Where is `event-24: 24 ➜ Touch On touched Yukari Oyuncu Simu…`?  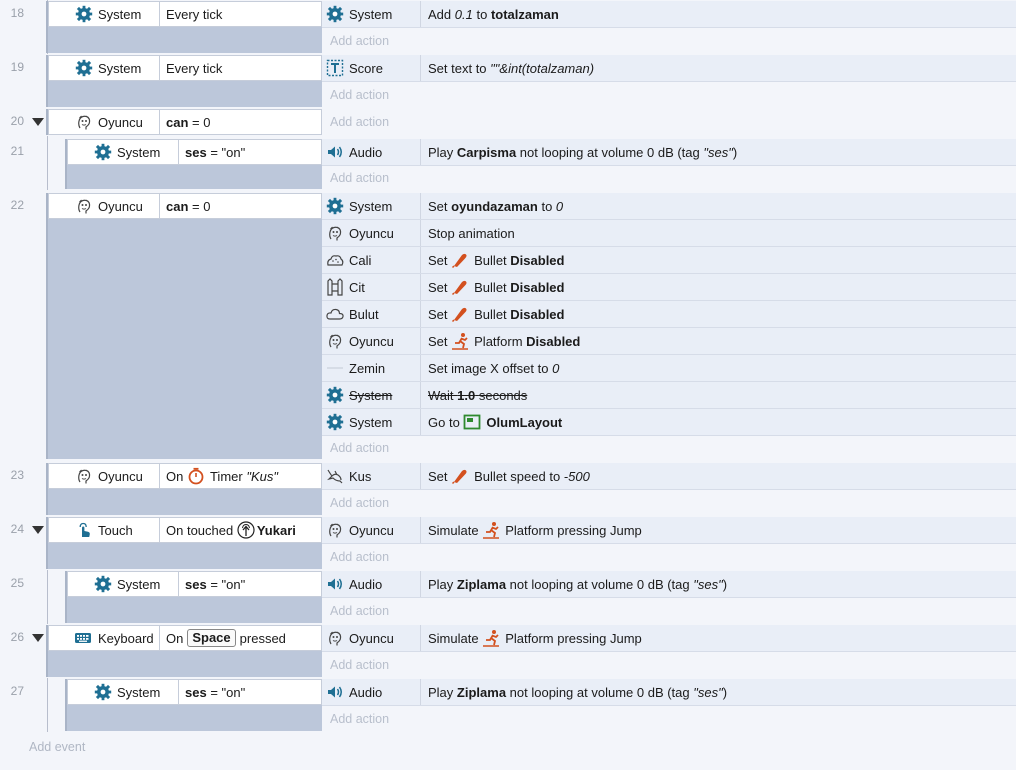 event-24: 24 ➜ Touch On touched Yukari Oyuncu Simu… is located at coordinates (508, 543).